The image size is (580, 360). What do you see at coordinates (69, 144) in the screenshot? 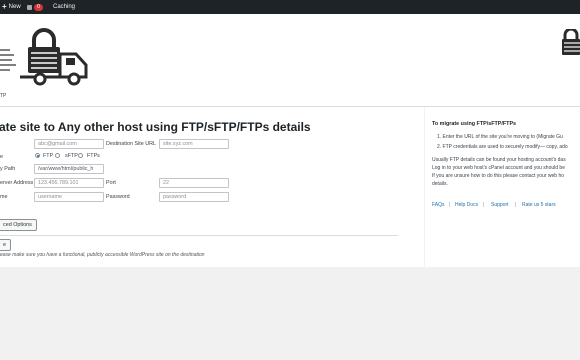
I see `email-field: abc@gmail.com` at bounding box center [69, 144].